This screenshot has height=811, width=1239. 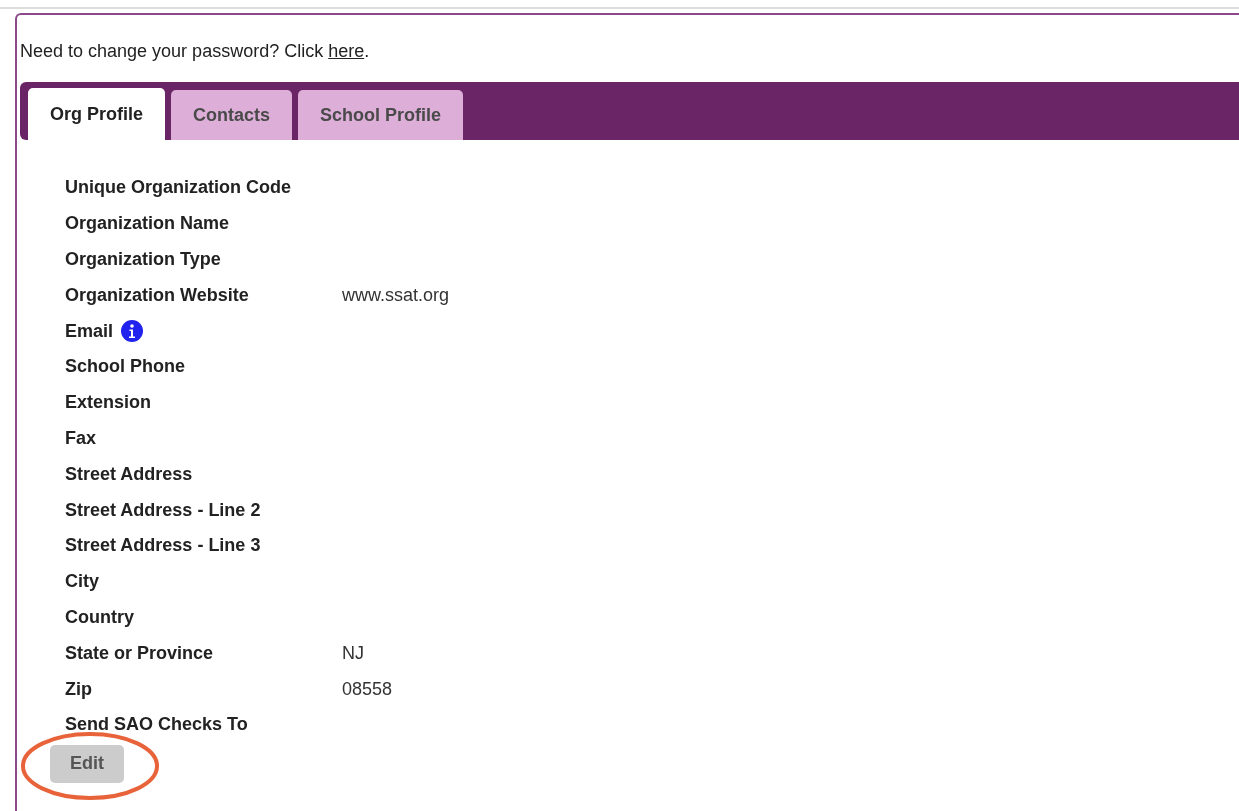 I want to click on field-label: Street Address - Line 3, so click(x=163, y=546).